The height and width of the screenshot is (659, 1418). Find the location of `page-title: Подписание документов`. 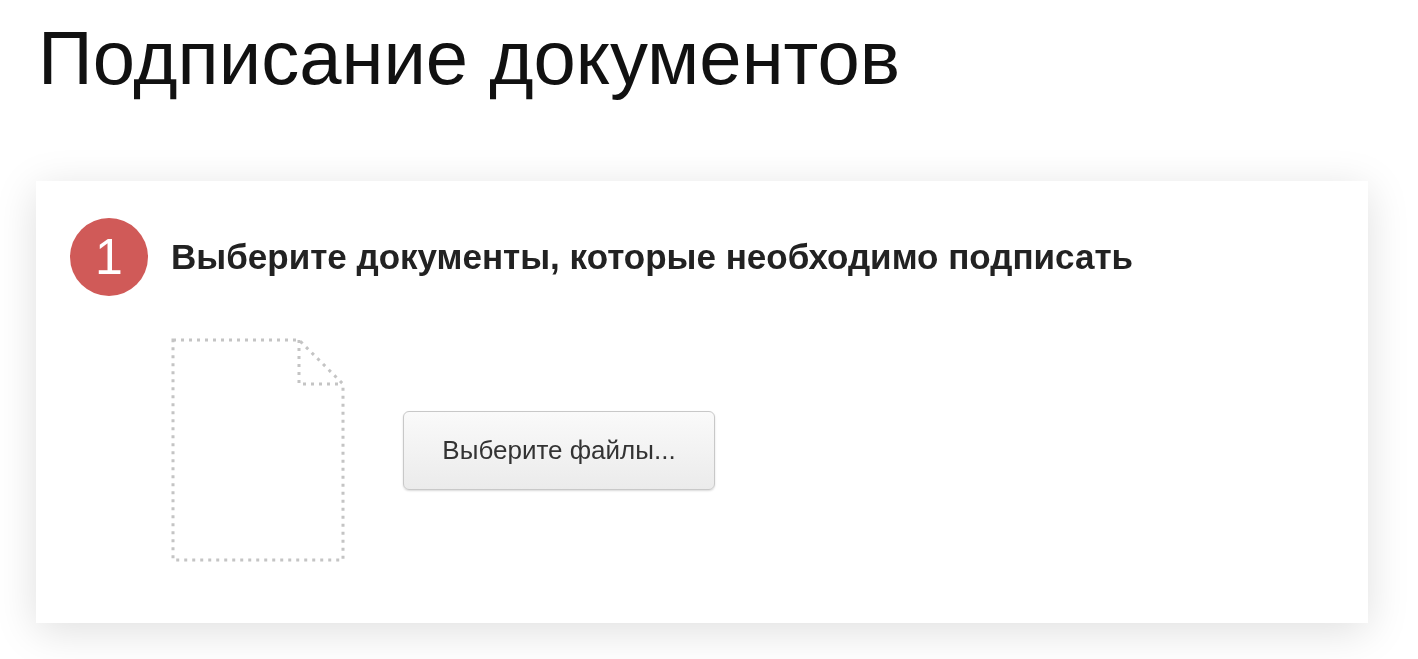

page-title: Подписание документов is located at coordinates (469, 58).